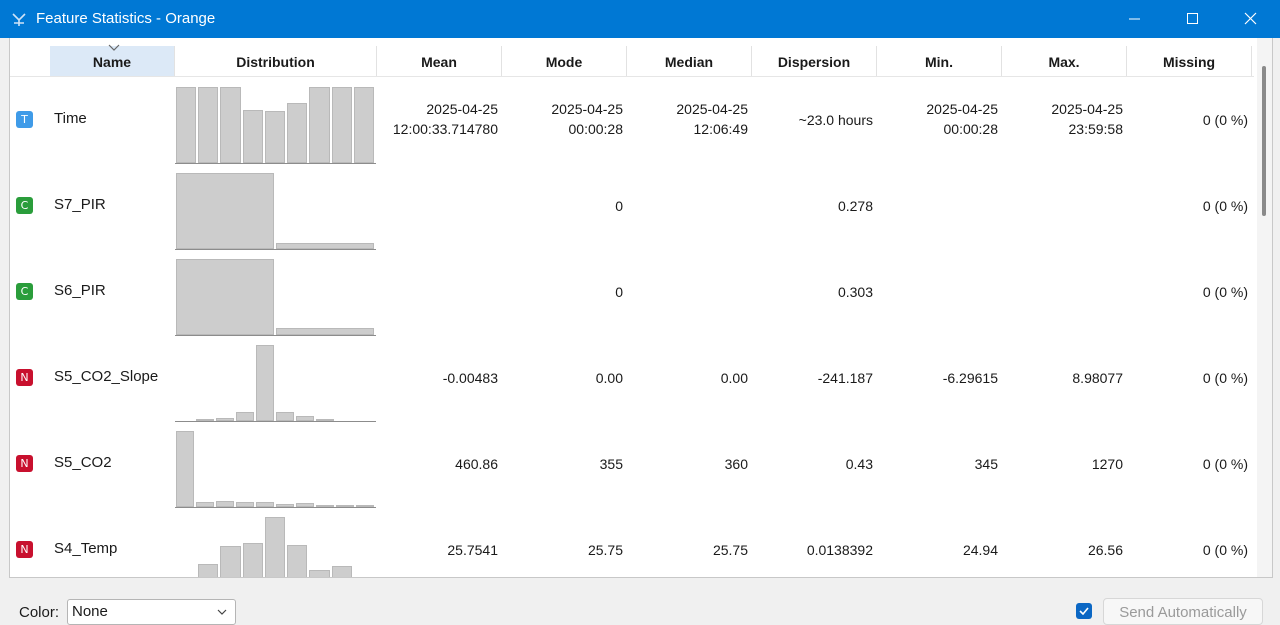  What do you see at coordinates (1063, 464) in the screenshot?
I see `cell-max: 1270` at bounding box center [1063, 464].